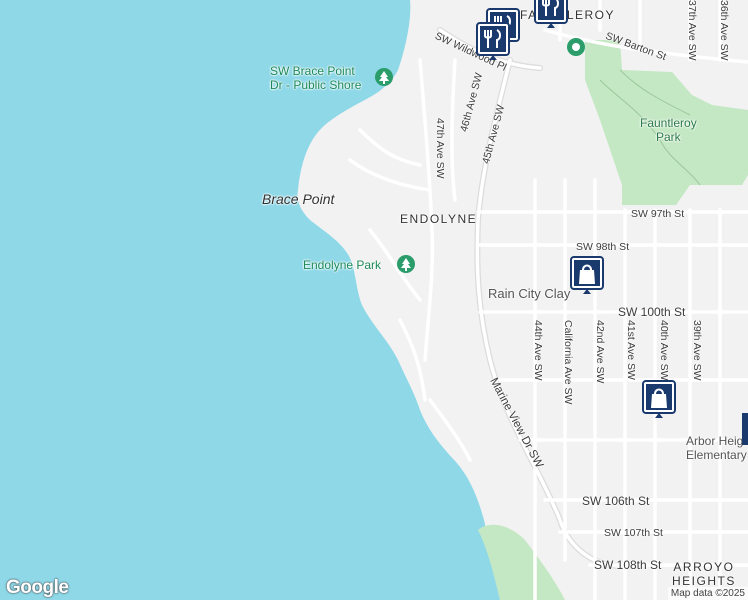 The image size is (748, 600). Describe the element at coordinates (692, 30) in the screenshot. I see `road-label-37th-ave-top: 37th Ave SW` at that location.